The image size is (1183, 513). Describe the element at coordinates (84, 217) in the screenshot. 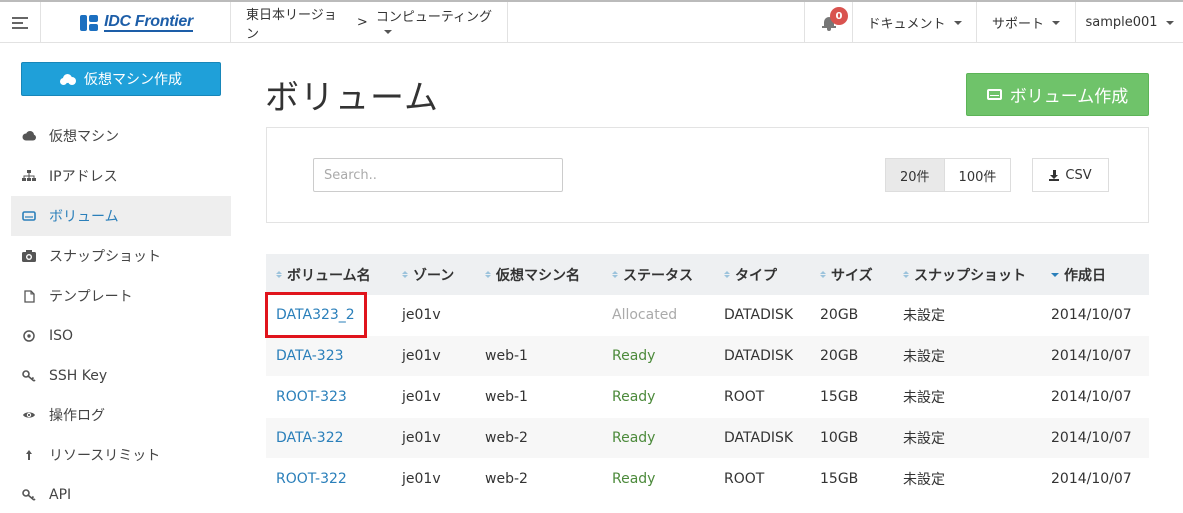

I see `sidebar-item-label: ボリューム` at that location.